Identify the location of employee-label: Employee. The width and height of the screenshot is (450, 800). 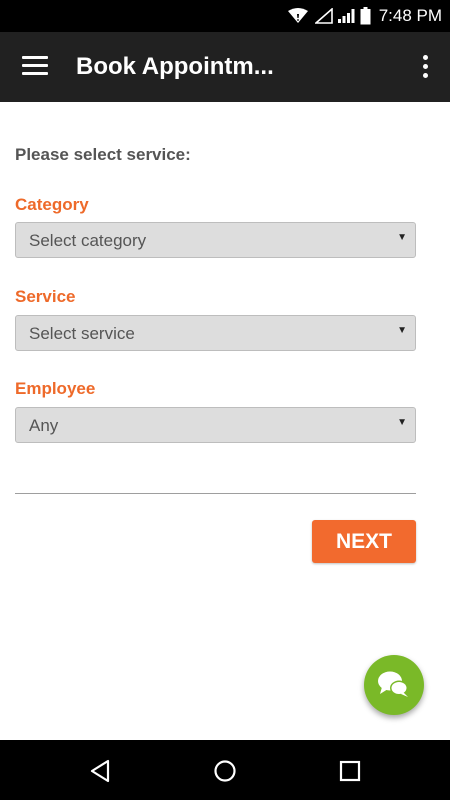
(55, 388).